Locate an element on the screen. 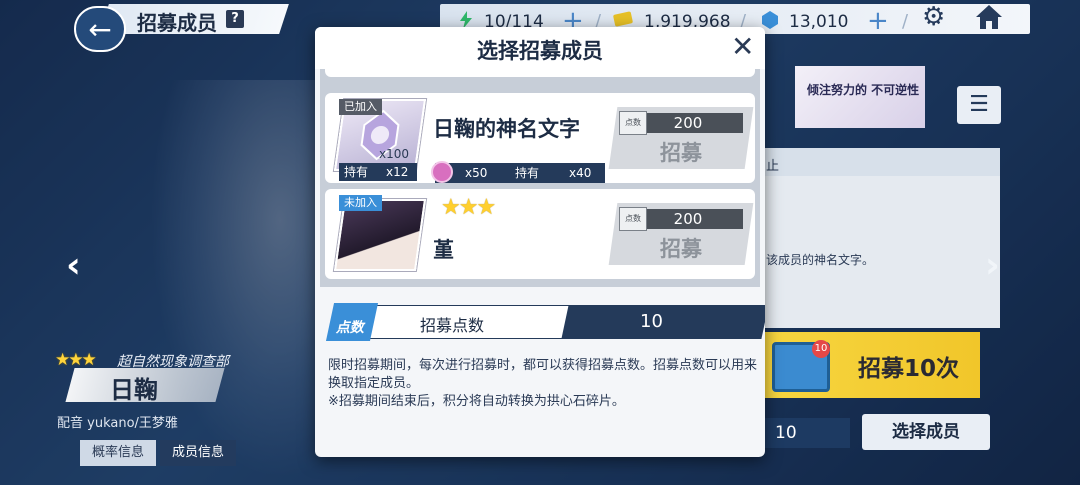 The height and width of the screenshot is (485, 1080). gem-icon is located at coordinates (442, 172).